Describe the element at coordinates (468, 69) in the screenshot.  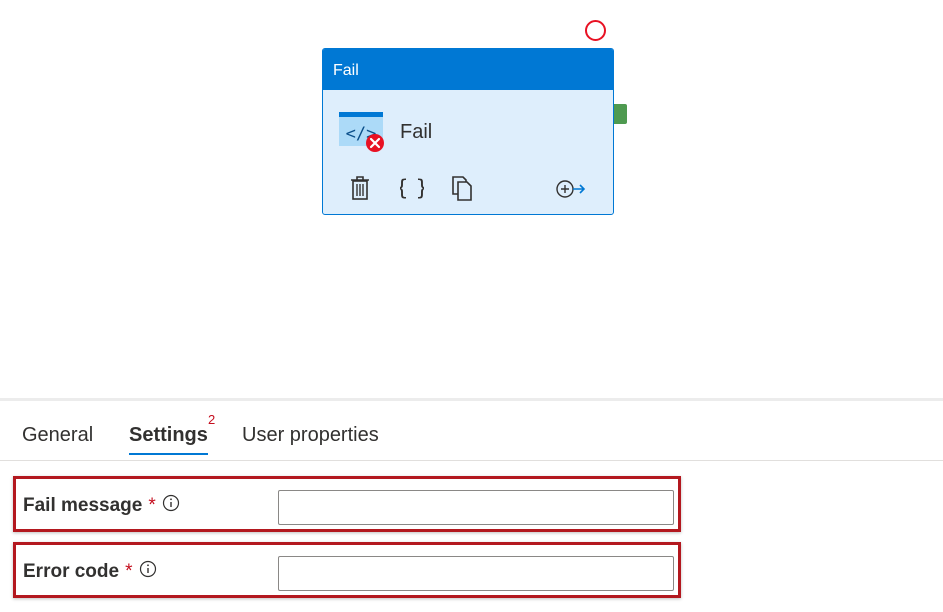
I see `activity-header: Fail` at that location.